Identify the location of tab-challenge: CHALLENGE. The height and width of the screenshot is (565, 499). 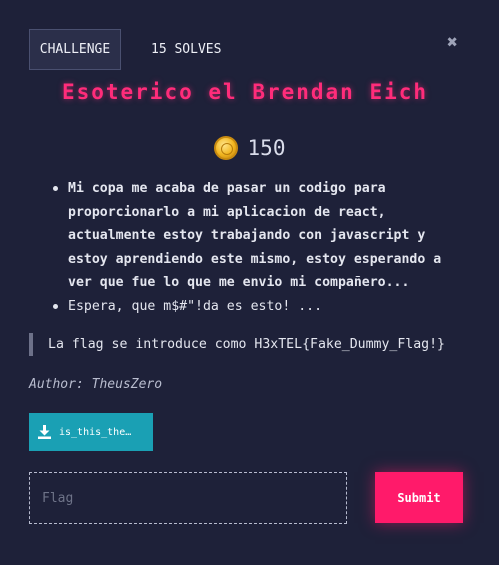
(75, 49).